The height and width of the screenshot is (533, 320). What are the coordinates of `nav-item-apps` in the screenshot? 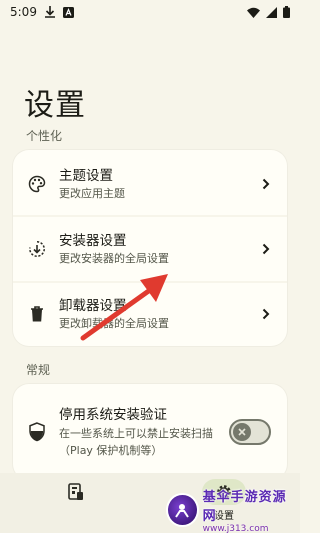 It's located at (76, 504).